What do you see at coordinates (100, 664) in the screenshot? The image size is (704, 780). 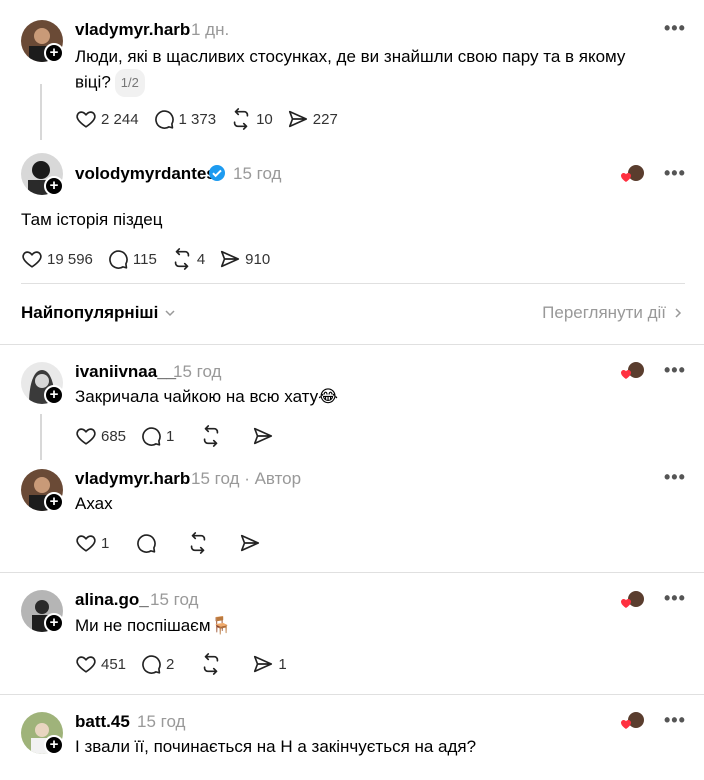 I see `like-button: 451` at bounding box center [100, 664].